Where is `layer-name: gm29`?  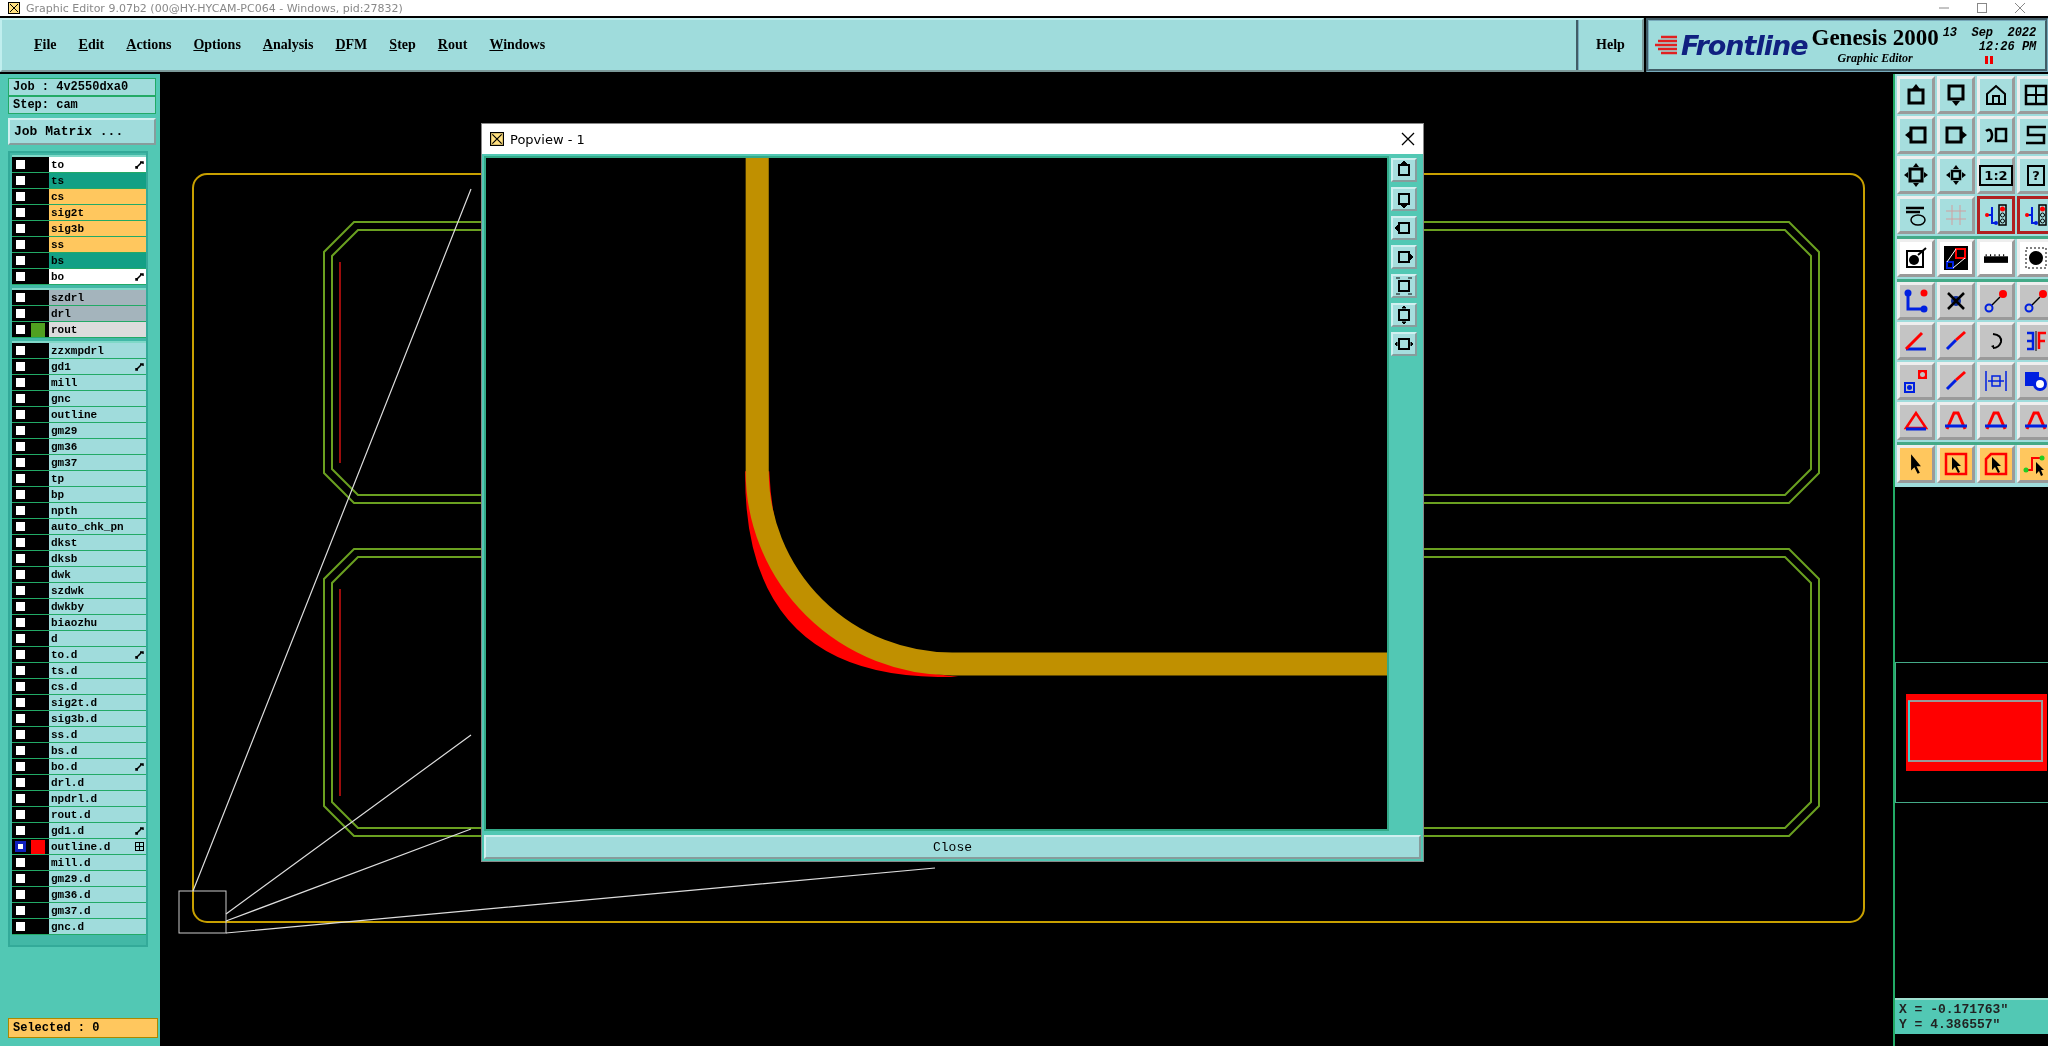
layer-name: gm29 is located at coordinates (97, 430).